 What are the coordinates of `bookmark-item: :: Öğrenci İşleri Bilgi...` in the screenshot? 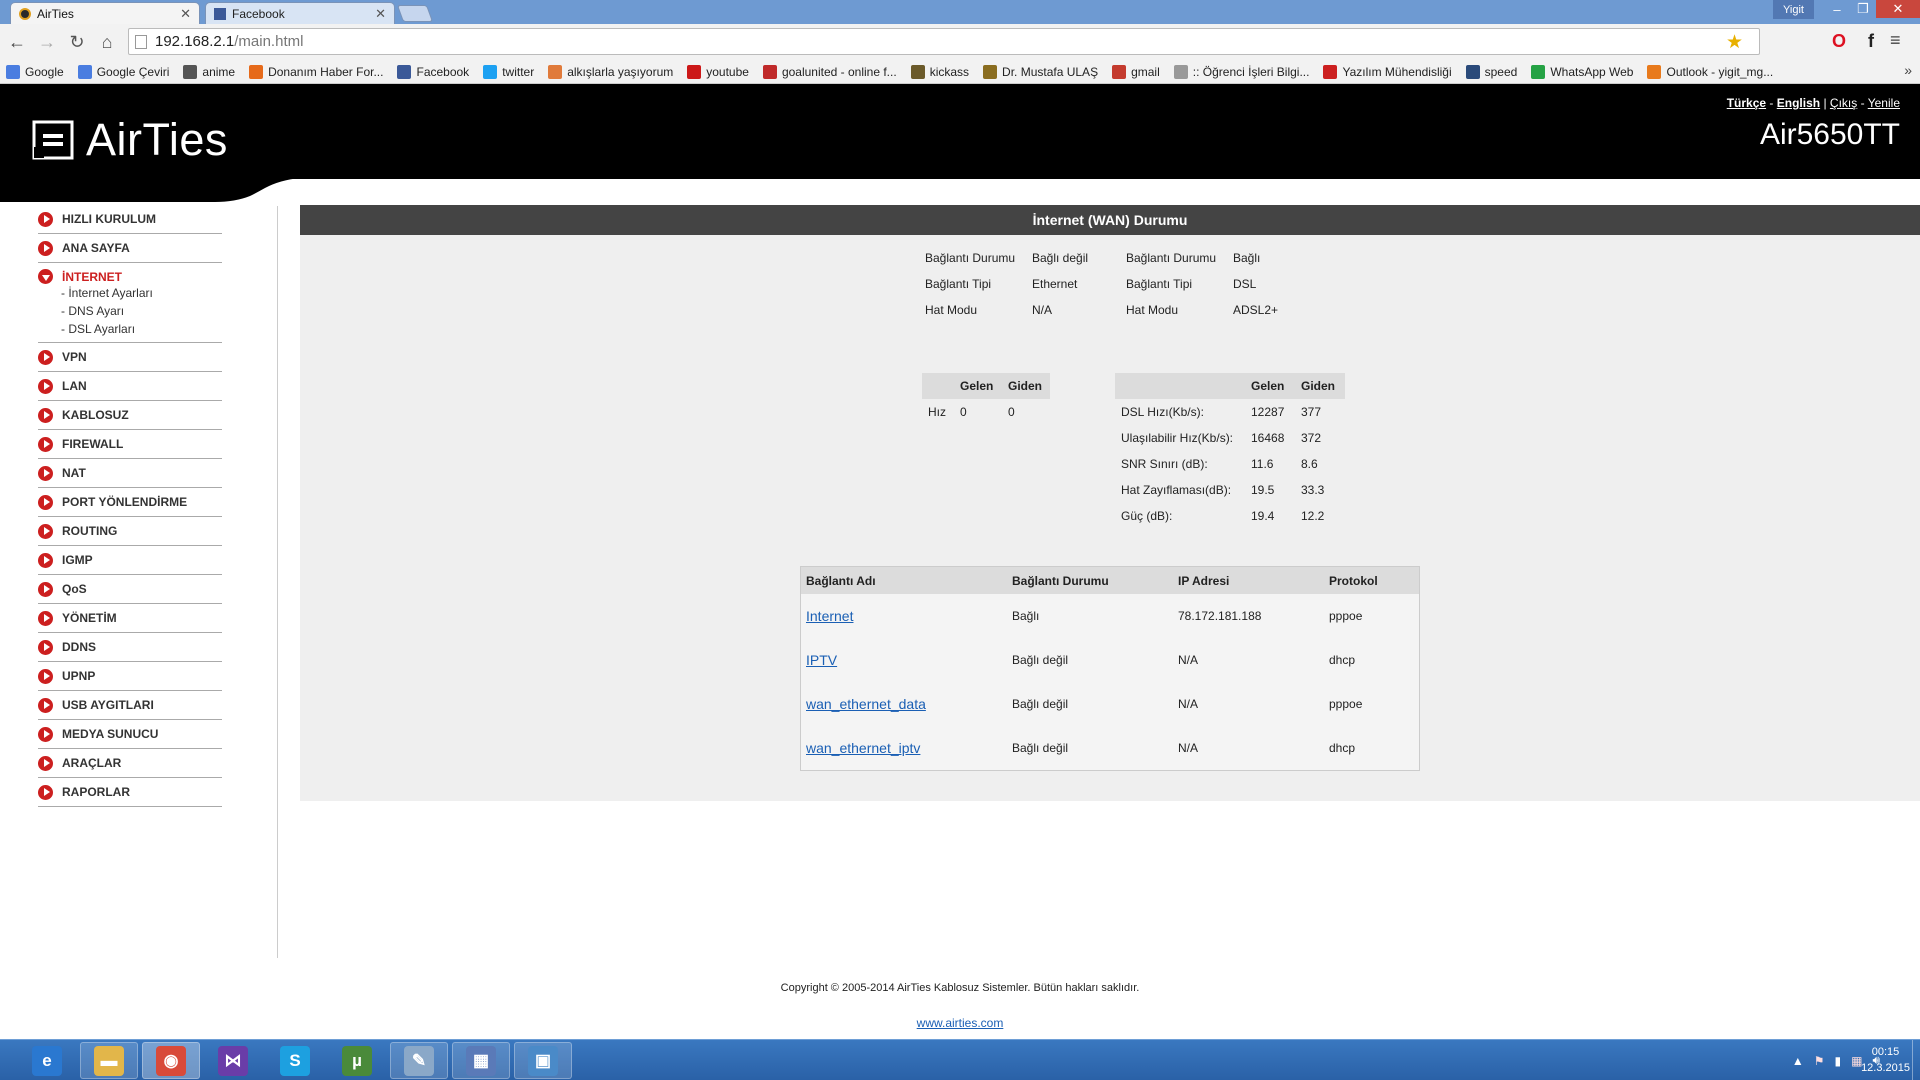 It's located at (1241, 71).